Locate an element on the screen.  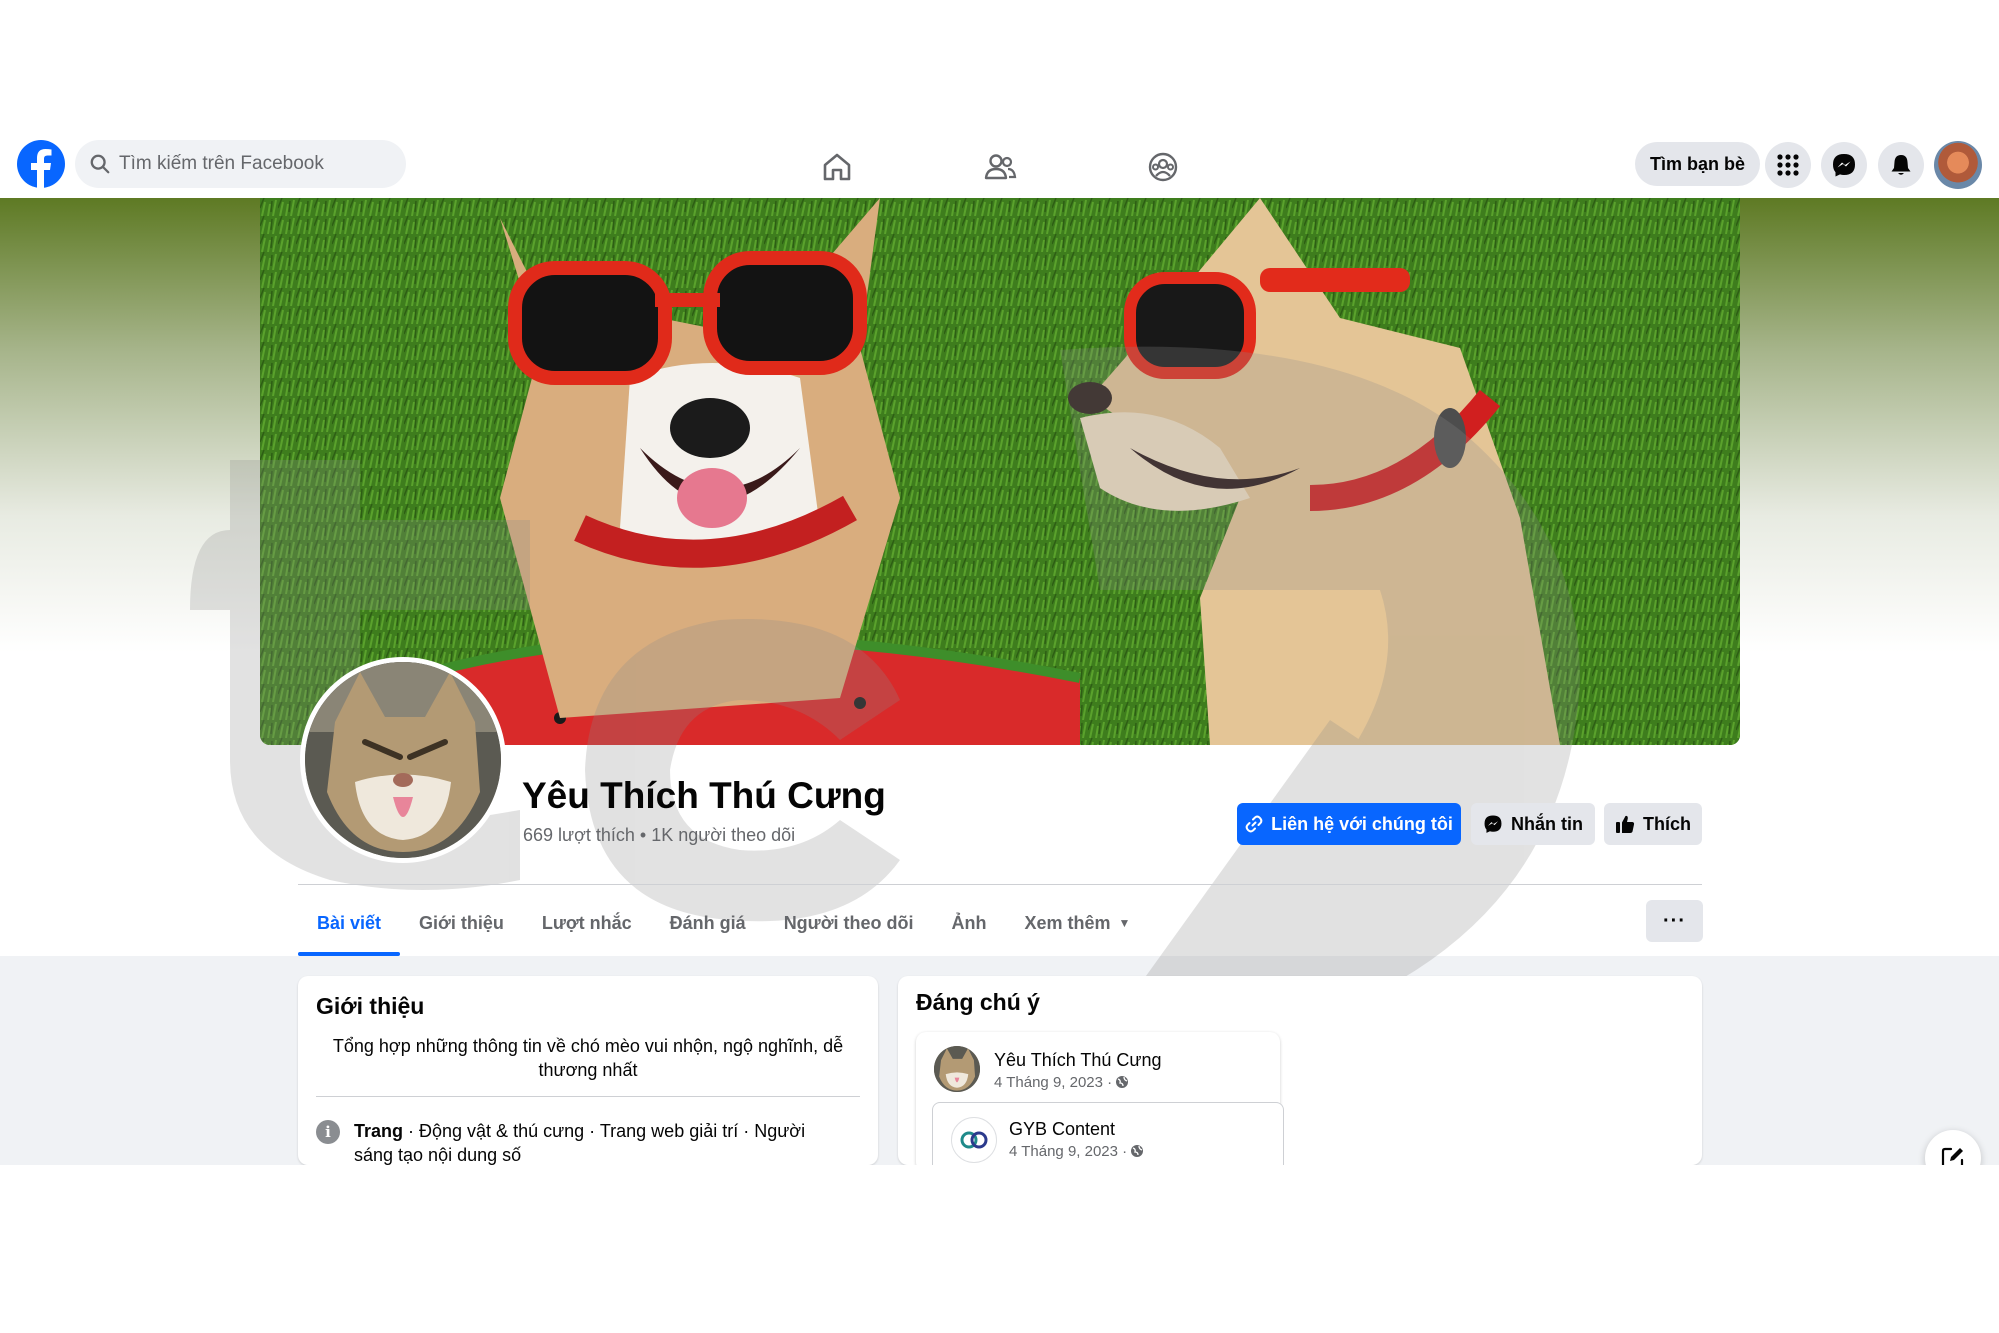
tab-label: Đánh giá is located at coordinates (707, 922).